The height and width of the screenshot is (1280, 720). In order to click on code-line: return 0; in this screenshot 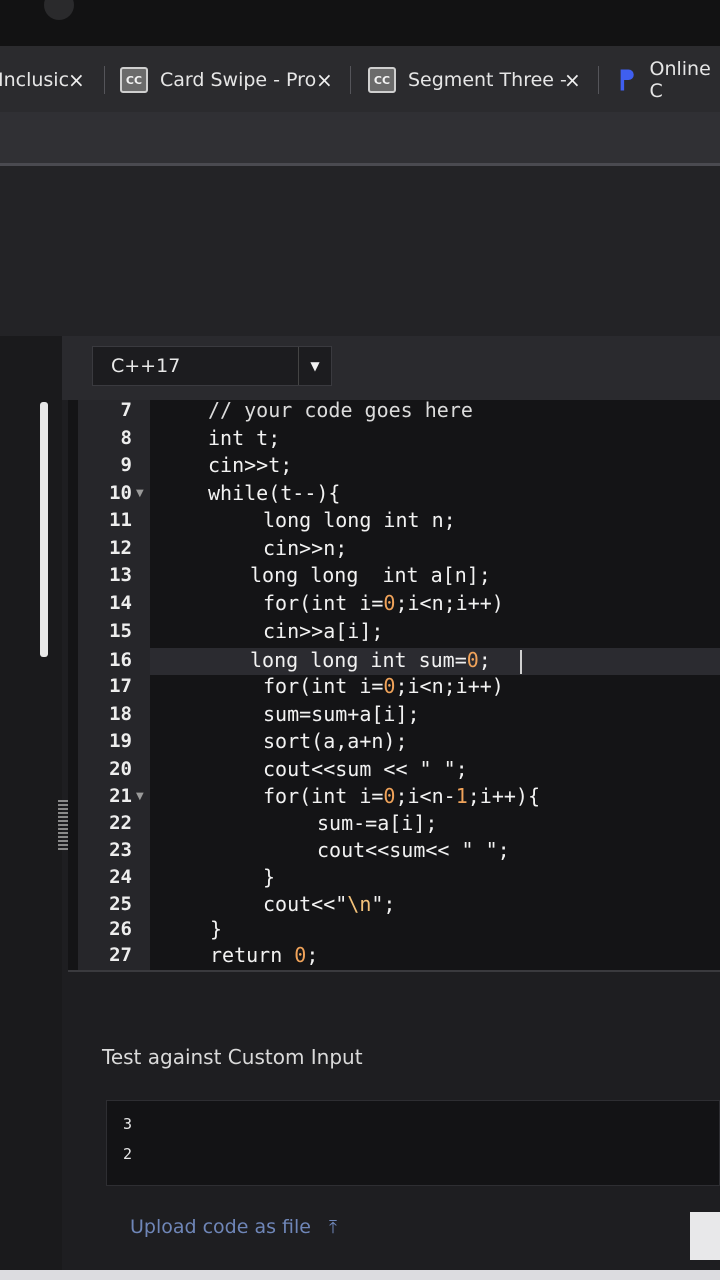, I will do `click(264, 955)`.